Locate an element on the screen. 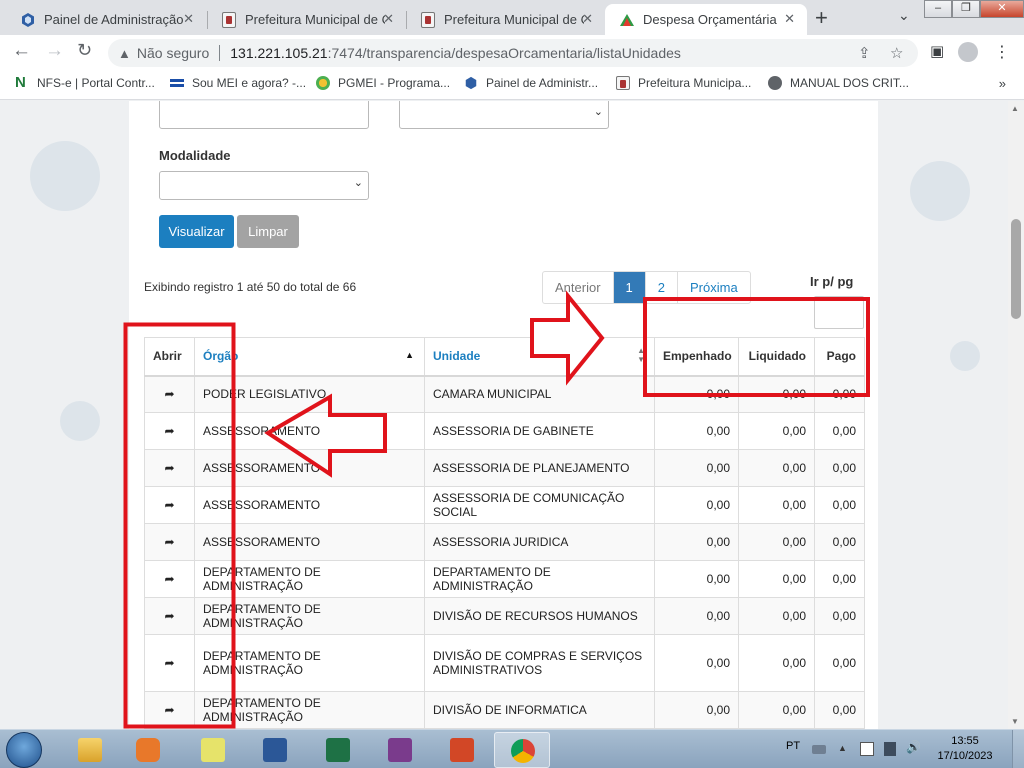 The image size is (1024, 768). scrollbar-thumb is located at coordinates (1016, 269).